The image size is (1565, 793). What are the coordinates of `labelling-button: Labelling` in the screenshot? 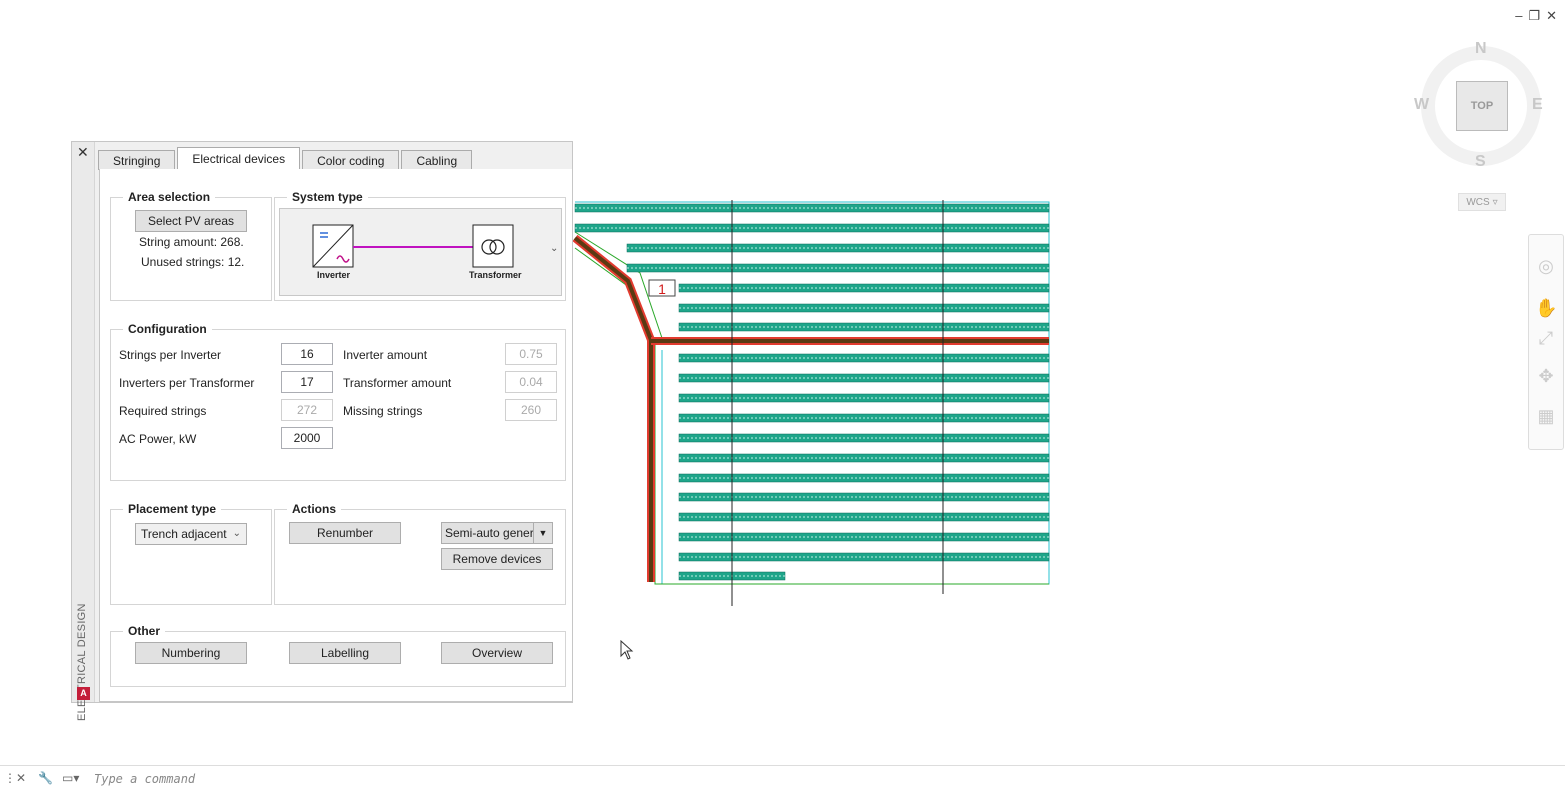 It's located at (345, 653).